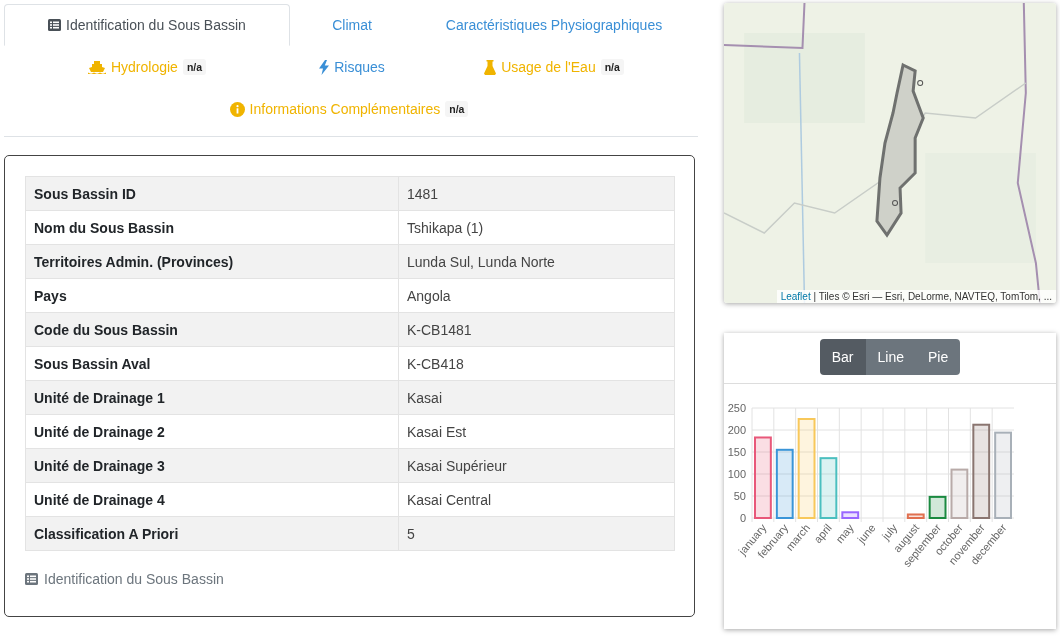 The width and height of the screenshot is (1060, 636). What do you see at coordinates (536, 465) in the screenshot?
I see `table-cell: Kasai Supérieur` at bounding box center [536, 465].